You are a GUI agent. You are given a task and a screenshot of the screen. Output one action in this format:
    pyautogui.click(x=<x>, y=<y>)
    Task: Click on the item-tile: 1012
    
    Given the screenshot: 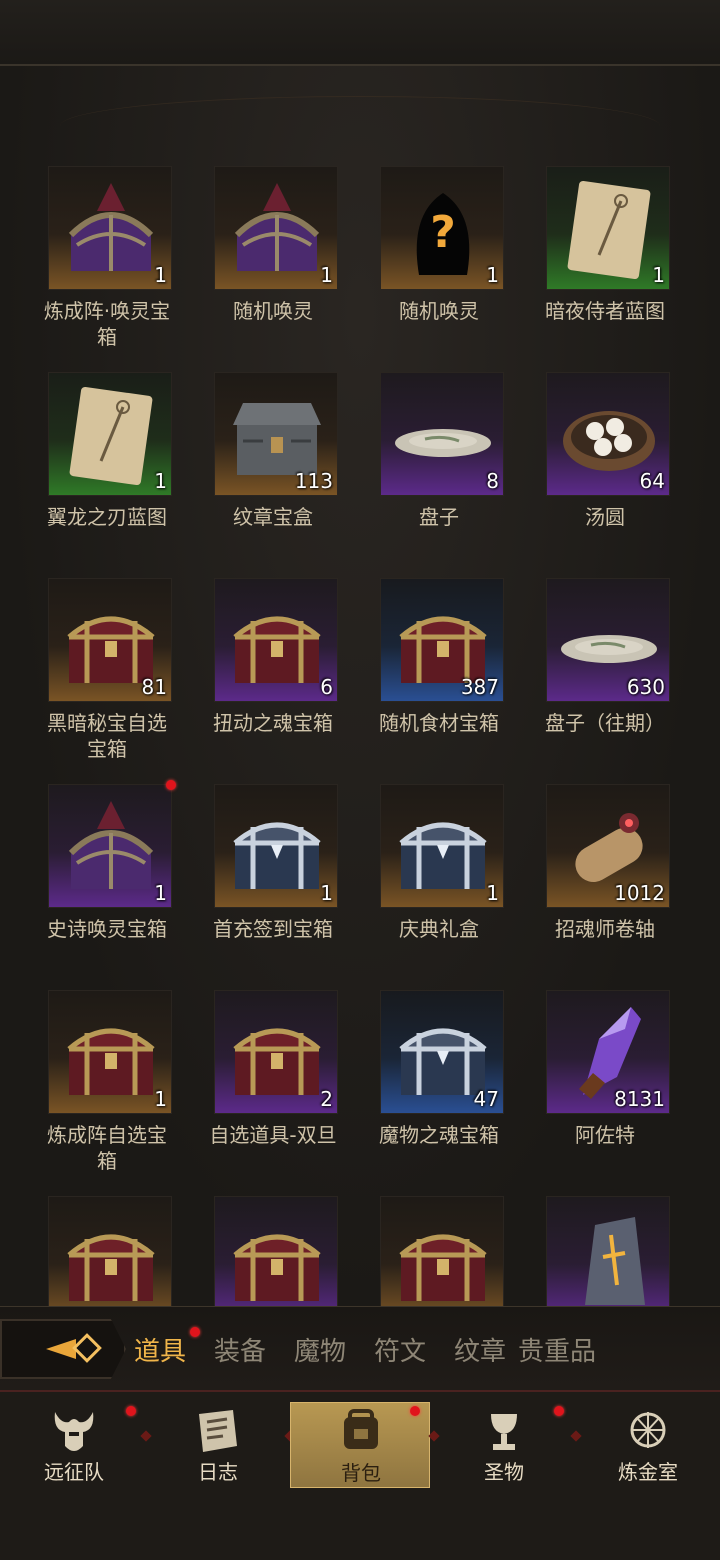 What is the action you would take?
    pyautogui.click(x=608, y=846)
    